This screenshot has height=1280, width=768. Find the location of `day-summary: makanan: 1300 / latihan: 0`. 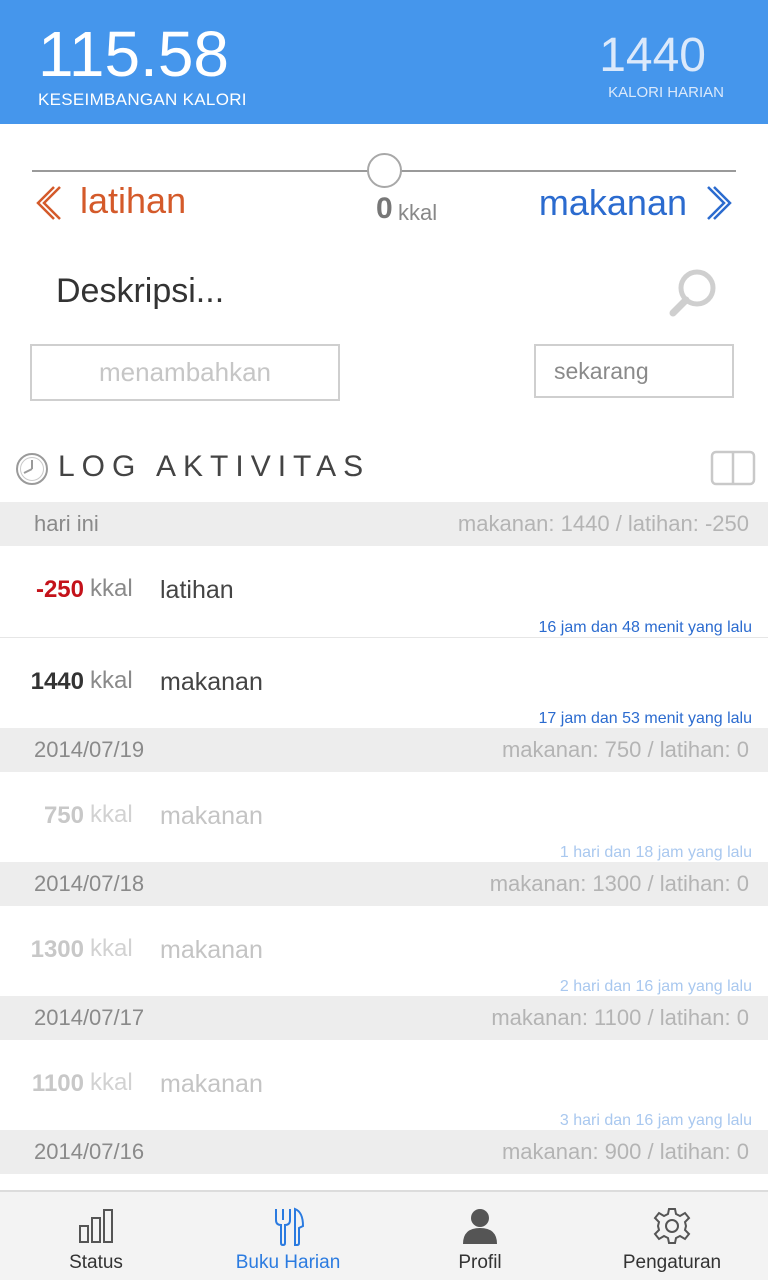

day-summary: makanan: 1300 / latihan: 0 is located at coordinates (619, 883).